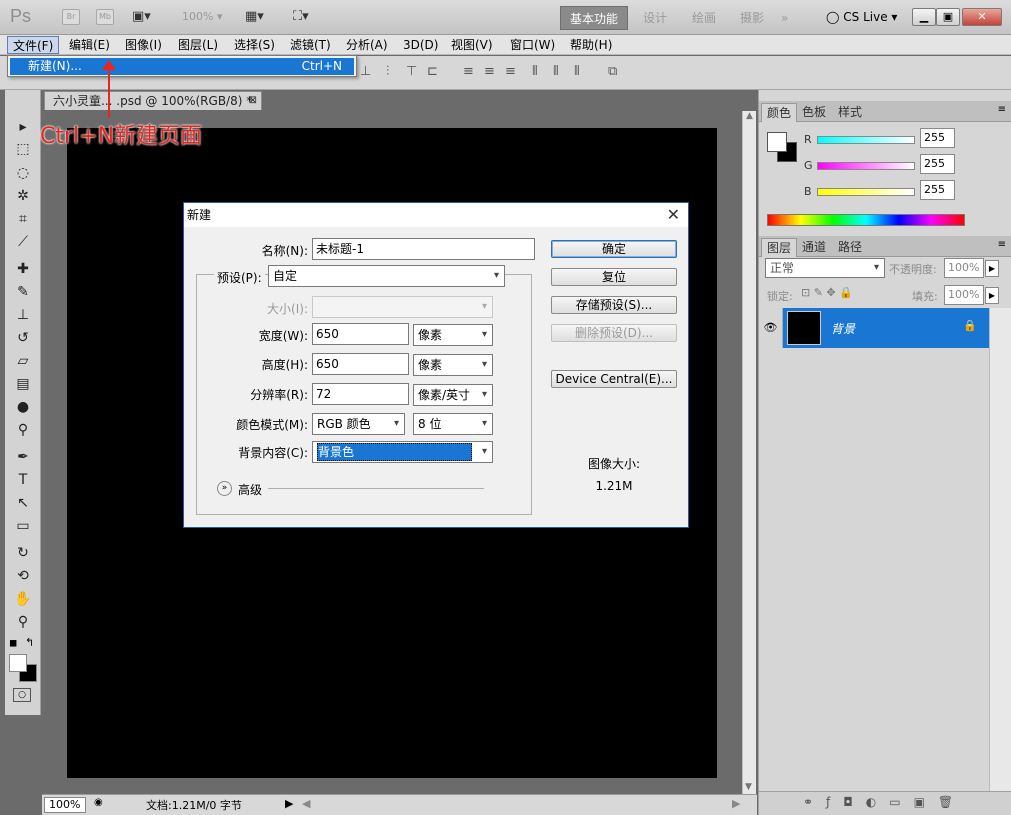 Image resolution: width=1011 pixels, height=815 pixels. I want to click on advanced-label: 高级, so click(250, 489).